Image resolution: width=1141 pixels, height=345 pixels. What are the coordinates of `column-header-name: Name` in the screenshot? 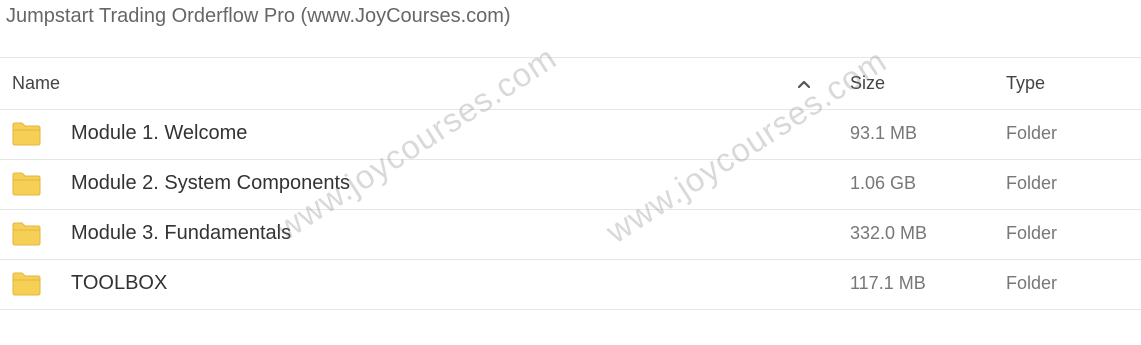 It's located at (36, 83).